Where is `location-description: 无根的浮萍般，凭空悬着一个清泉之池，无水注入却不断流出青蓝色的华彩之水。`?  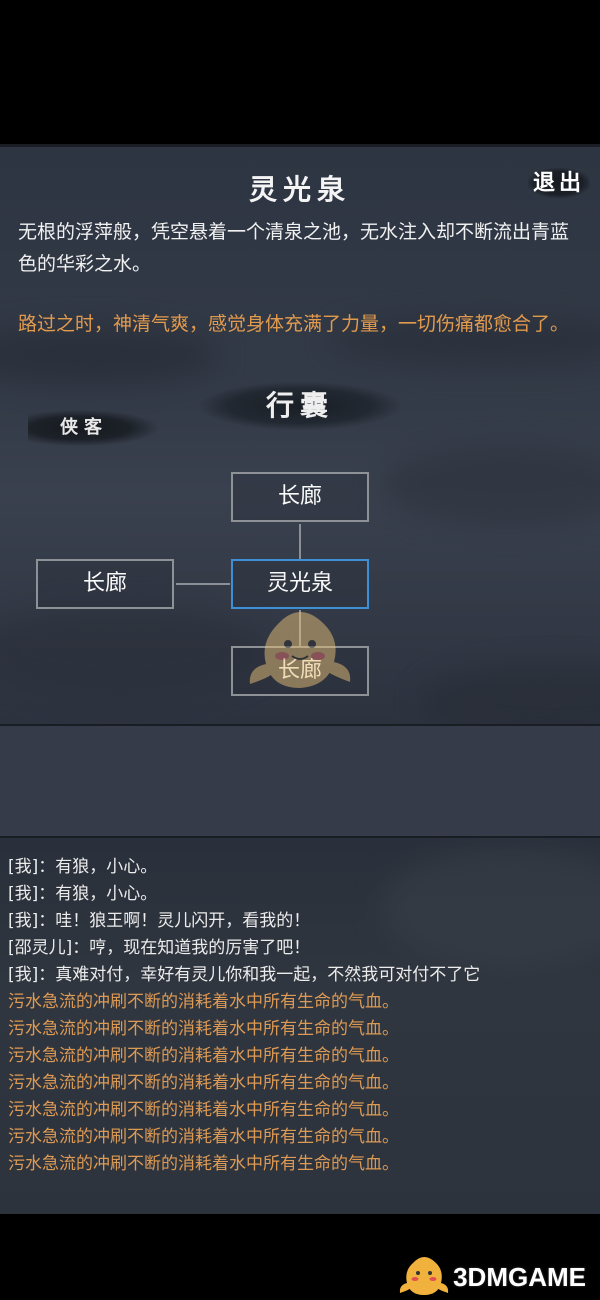 location-description: 无根的浮萍般，凭空悬着一个清泉之池，无水注入却不断流出青蓝色的华彩之水。 is located at coordinates (294, 248).